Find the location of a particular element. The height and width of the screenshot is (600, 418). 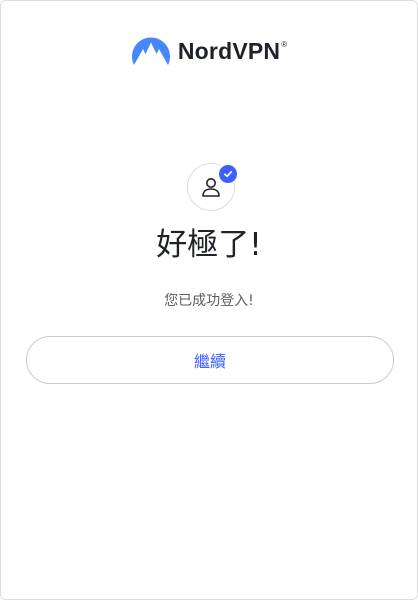

continue-button: 繼續 is located at coordinates (210, 360).